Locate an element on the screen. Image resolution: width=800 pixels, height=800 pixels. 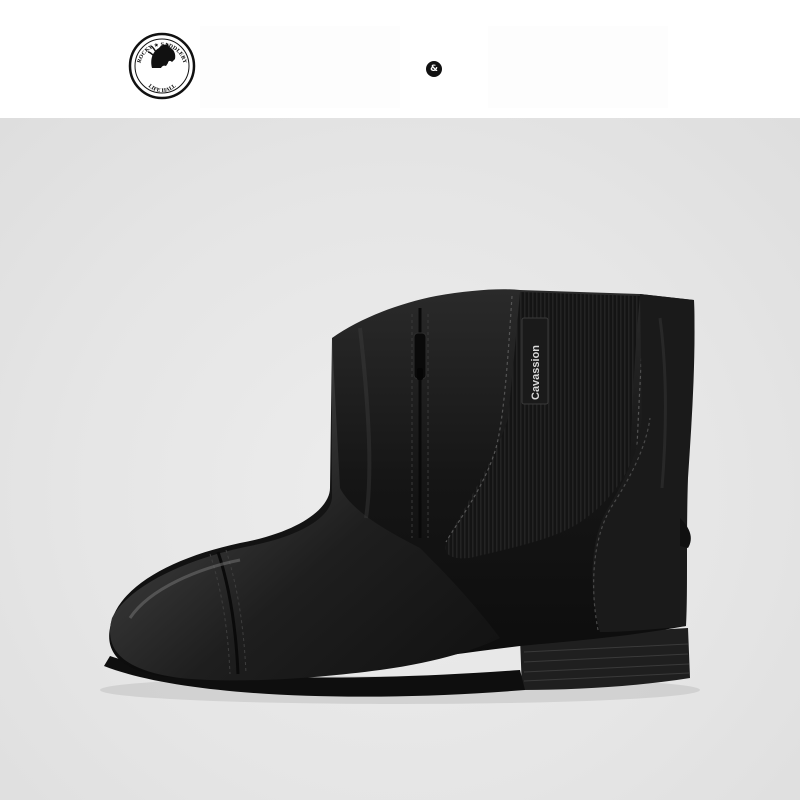
brand-logo: ROCKY ★ SADDLERY LIFE HALL is located at coordinates (162, 66).